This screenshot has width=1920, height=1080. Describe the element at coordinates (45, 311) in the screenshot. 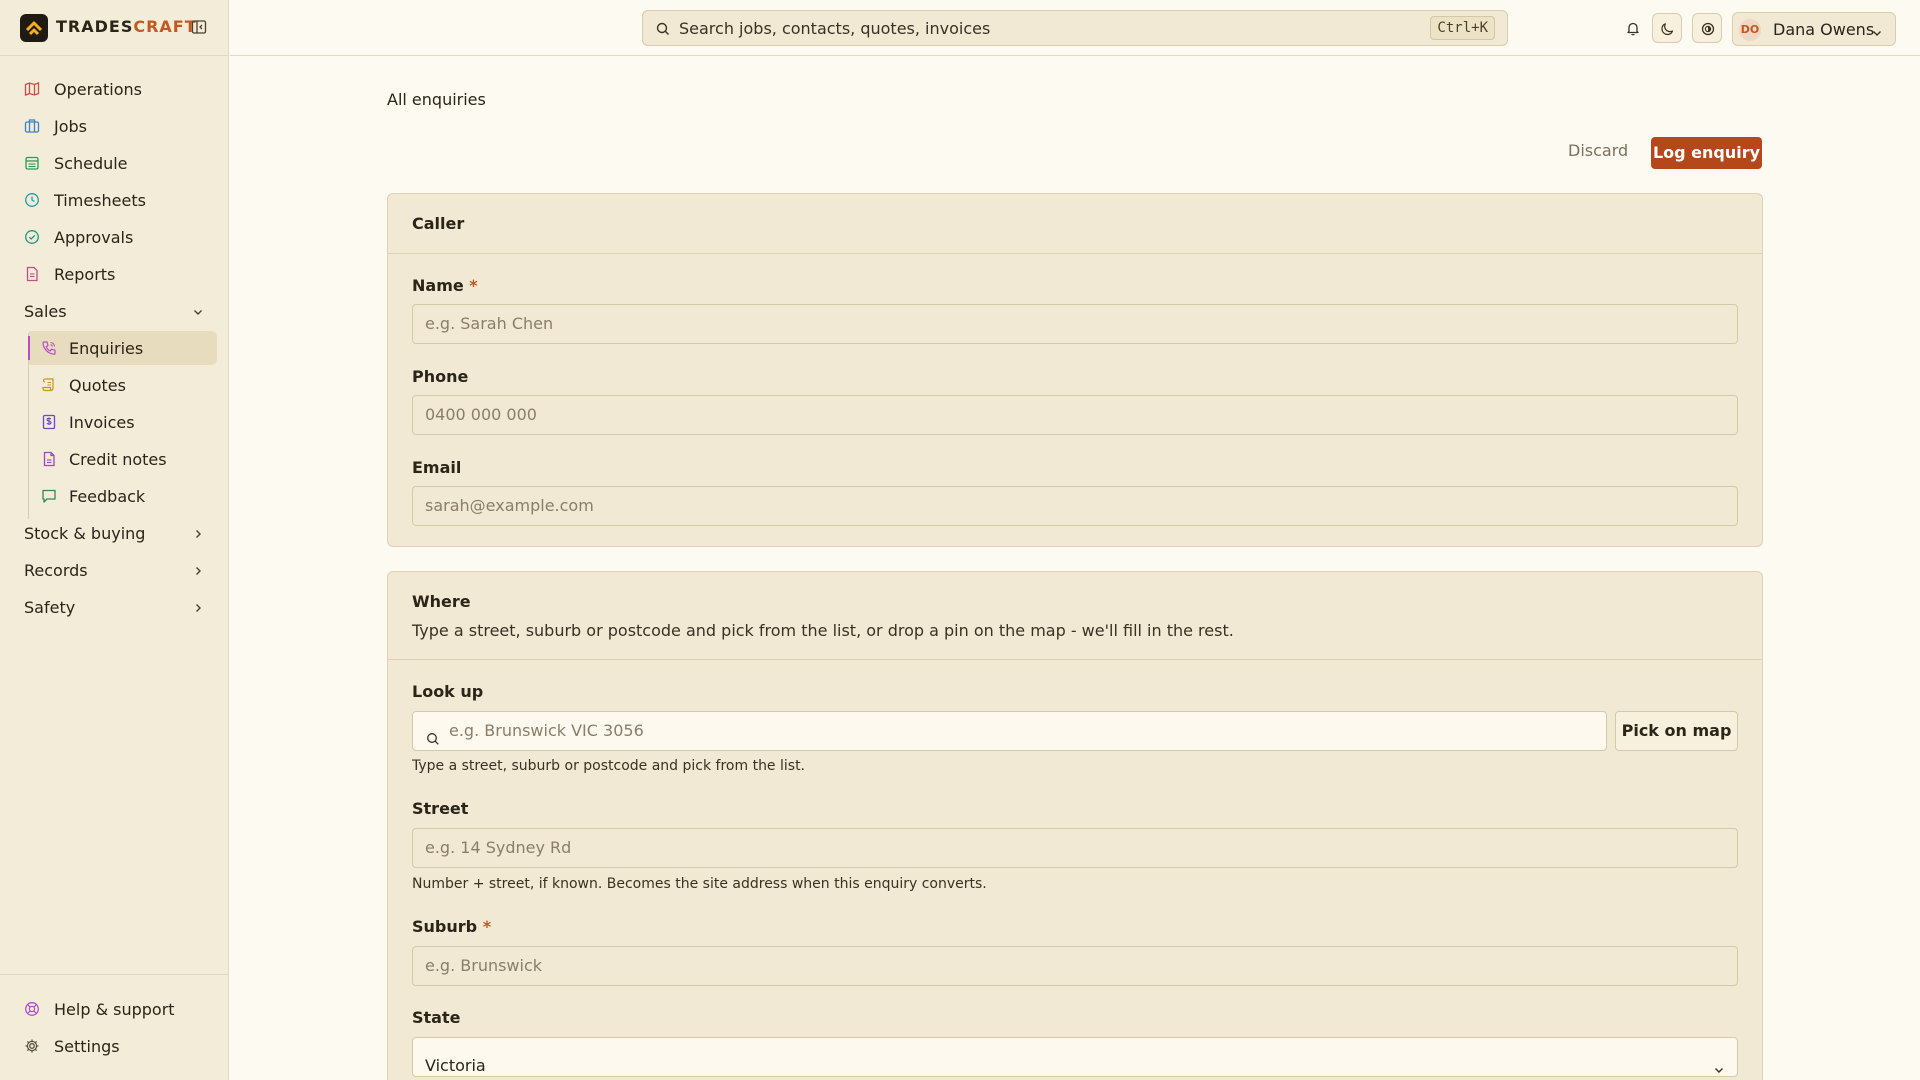

I see `sidebar-group-label: Sales` at that location.